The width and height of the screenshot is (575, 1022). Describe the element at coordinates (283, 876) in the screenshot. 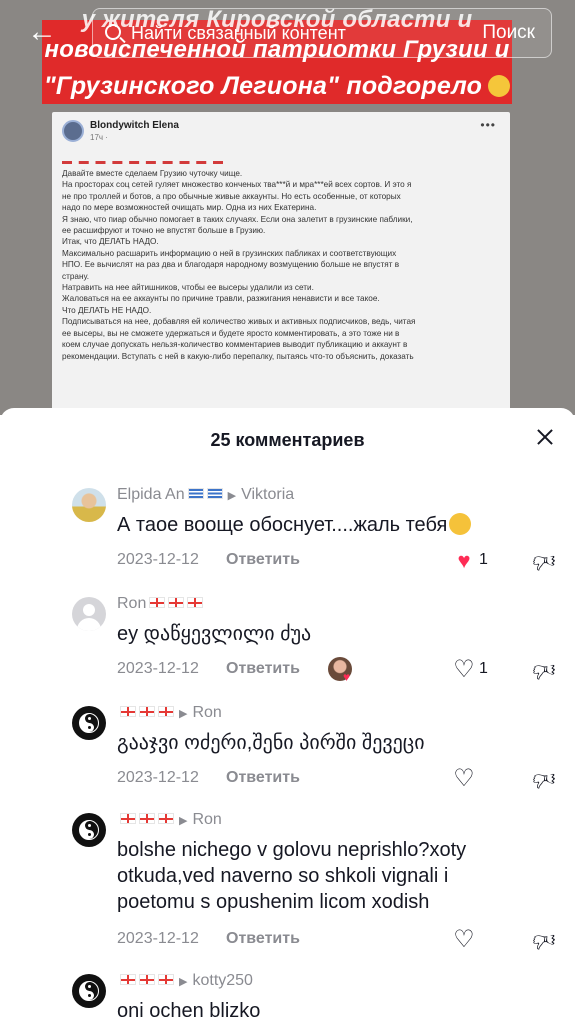

I see `comment-text-line: otkuda,ved naverno so shkoli vignali i` at that location.